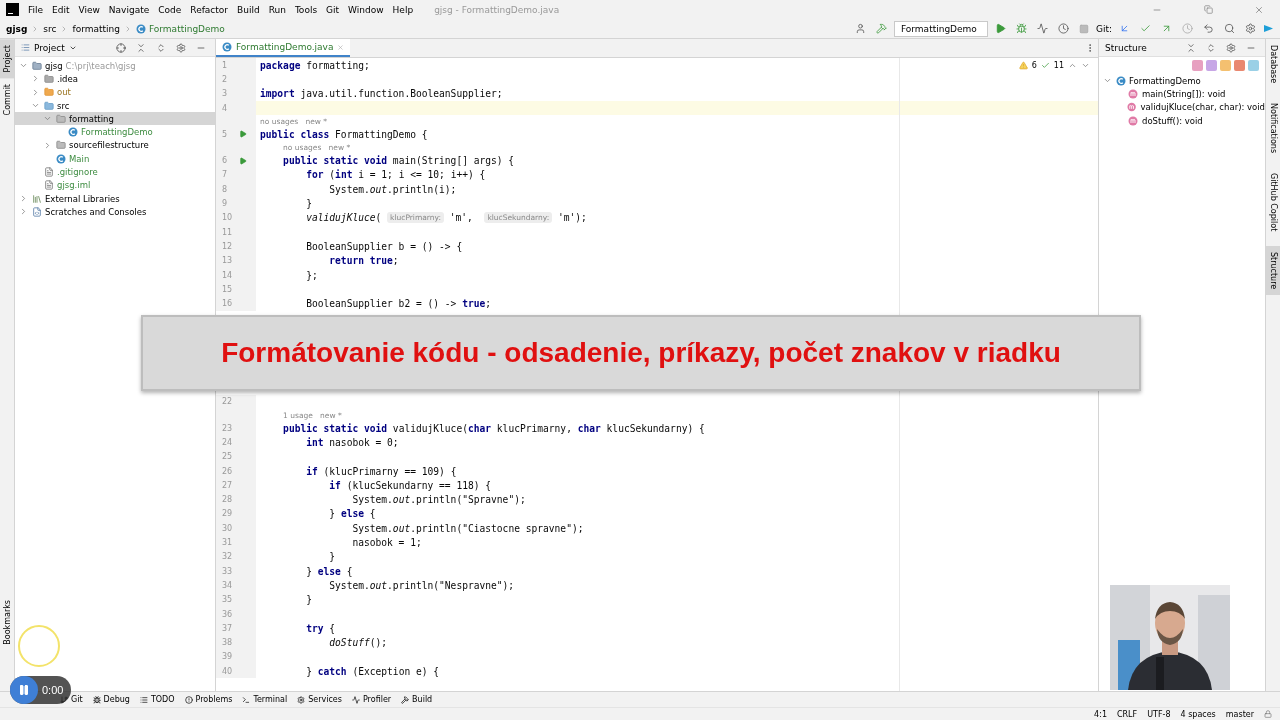 The height and width of the screenshot is (720, 1280). I want to click on tool-window-tab: Profiler, so click(371, 699).